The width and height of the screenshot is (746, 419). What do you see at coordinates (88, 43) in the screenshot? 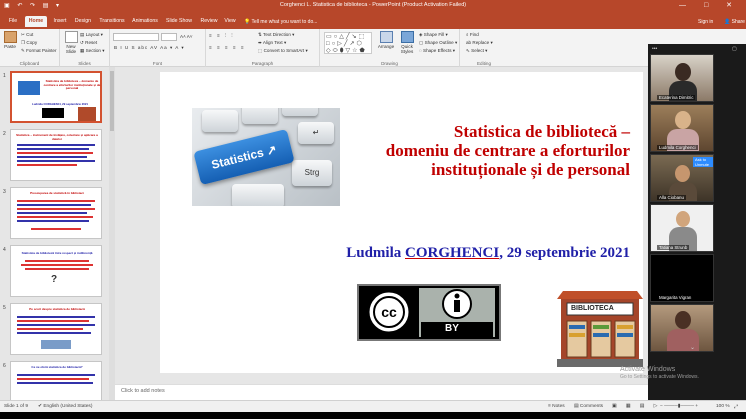
I see `reset-button: ↺ Reset` at bounding box center [88, 43].